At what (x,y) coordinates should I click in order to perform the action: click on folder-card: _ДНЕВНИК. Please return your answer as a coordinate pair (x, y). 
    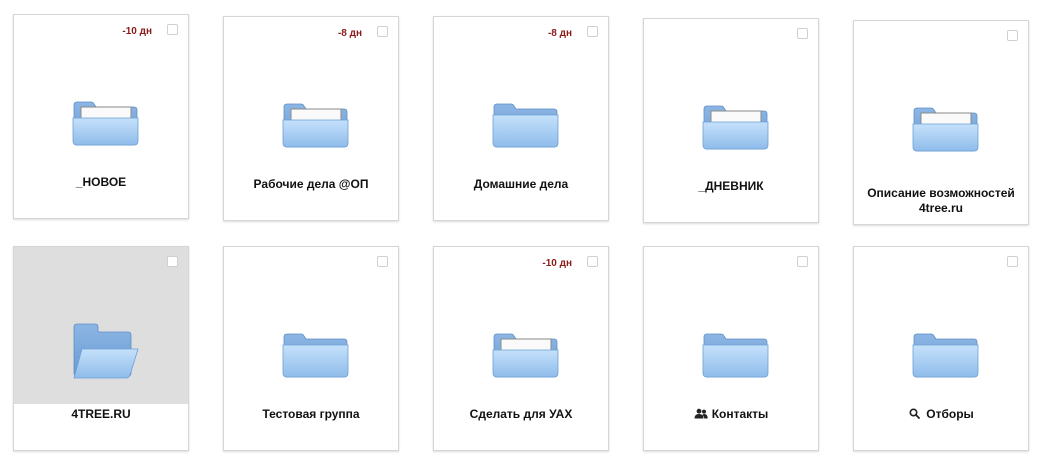
    Looking at the image, I should click on (731, 120).